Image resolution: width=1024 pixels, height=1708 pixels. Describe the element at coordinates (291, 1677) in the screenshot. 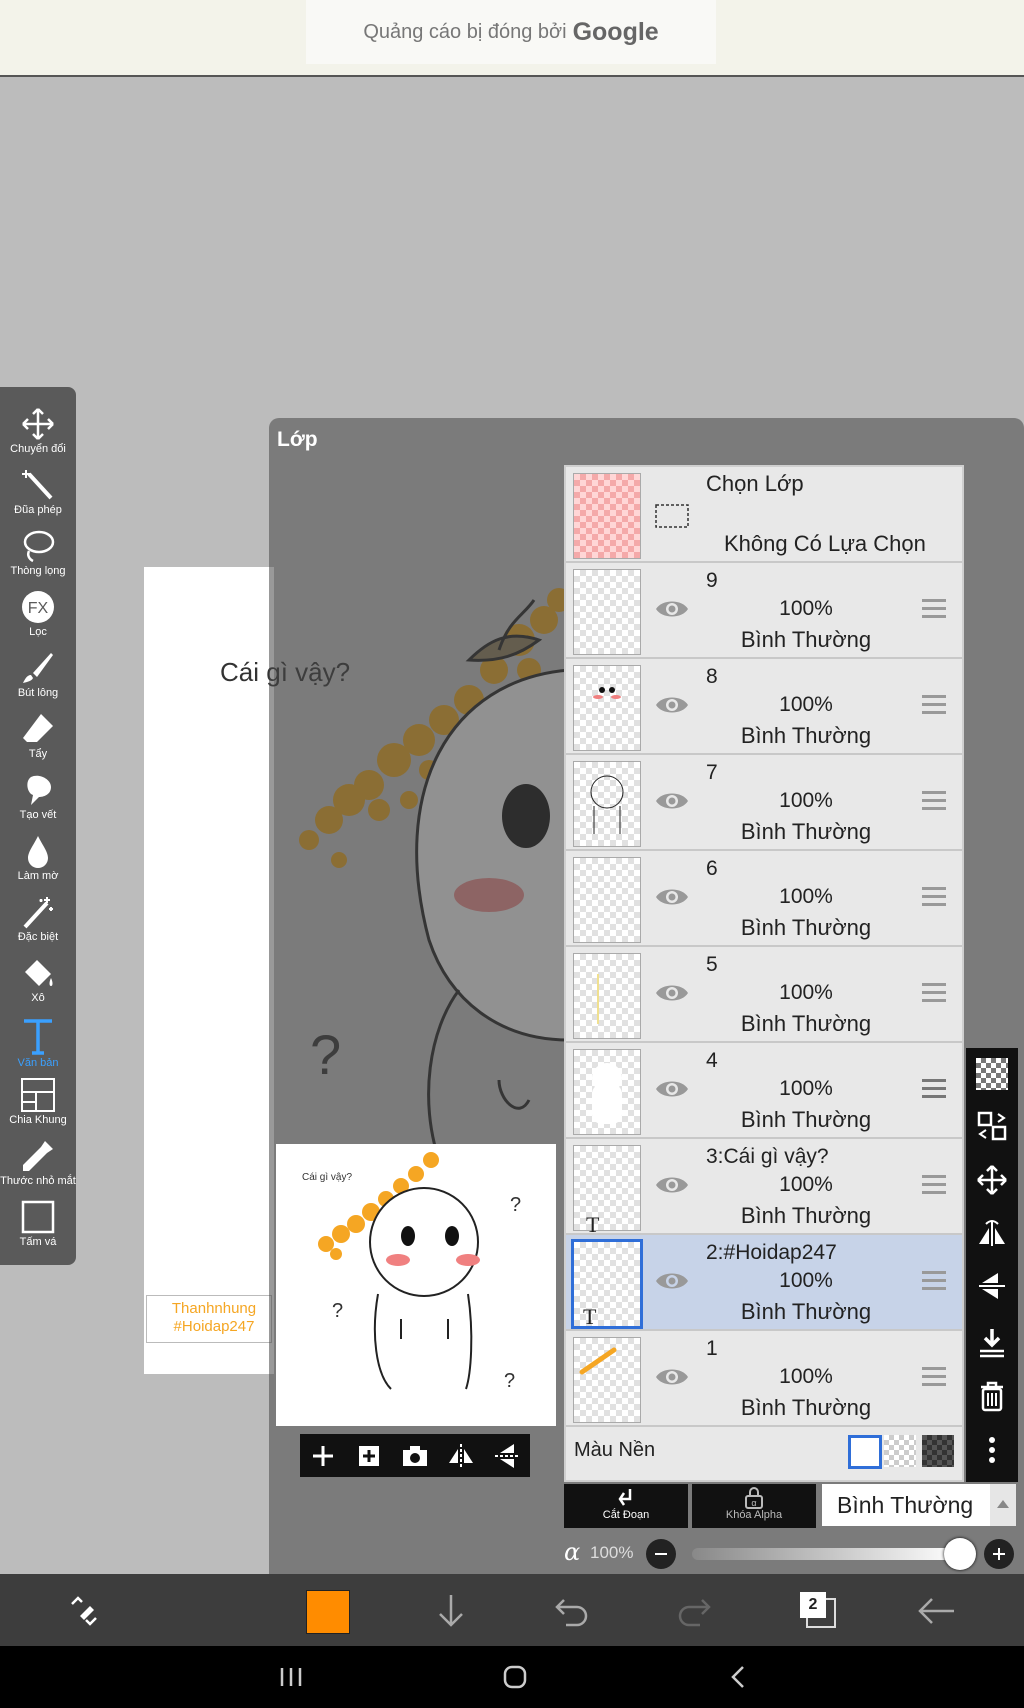

I see `recent-apps-icon` at that location.